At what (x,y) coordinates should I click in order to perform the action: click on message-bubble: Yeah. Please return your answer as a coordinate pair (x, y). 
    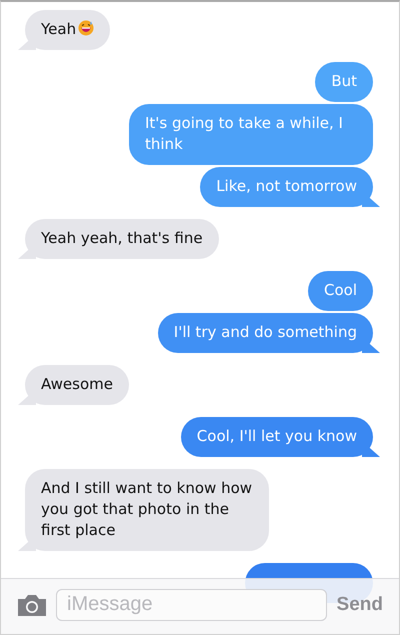
    Looking at the image, I should click on (67, 30).